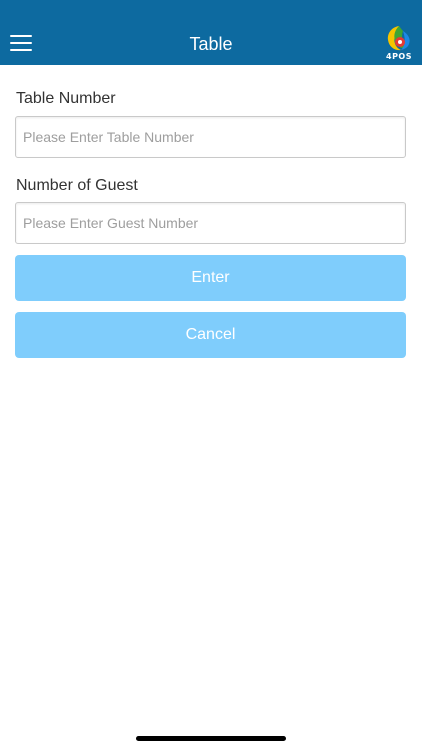 This screenshot has height=750, width=422. What do you see at coordinates (211, 32) in the screenshot?
I see `app-header: Table 4POS` at bounding box center [211, 32].